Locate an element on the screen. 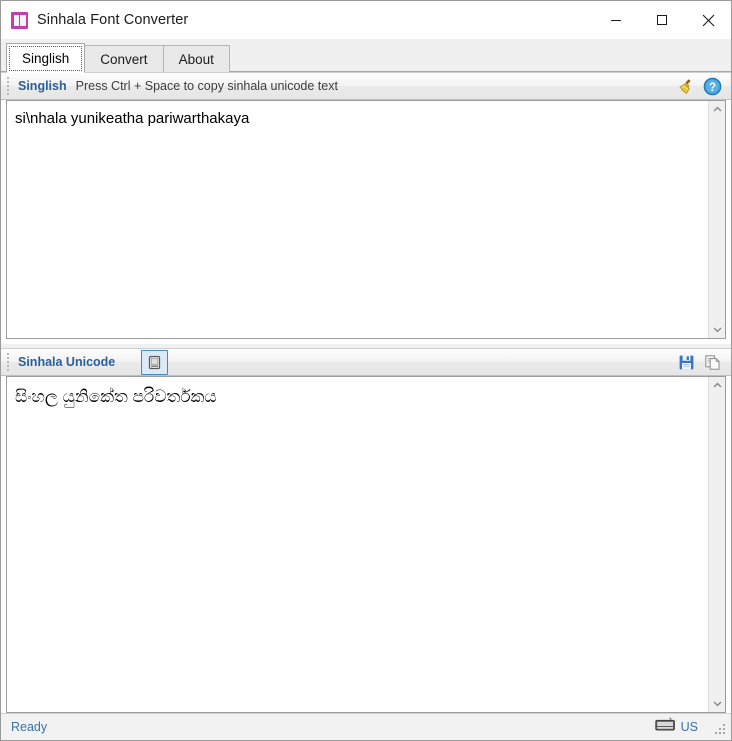  save-button is located at coordinates (686, 362).